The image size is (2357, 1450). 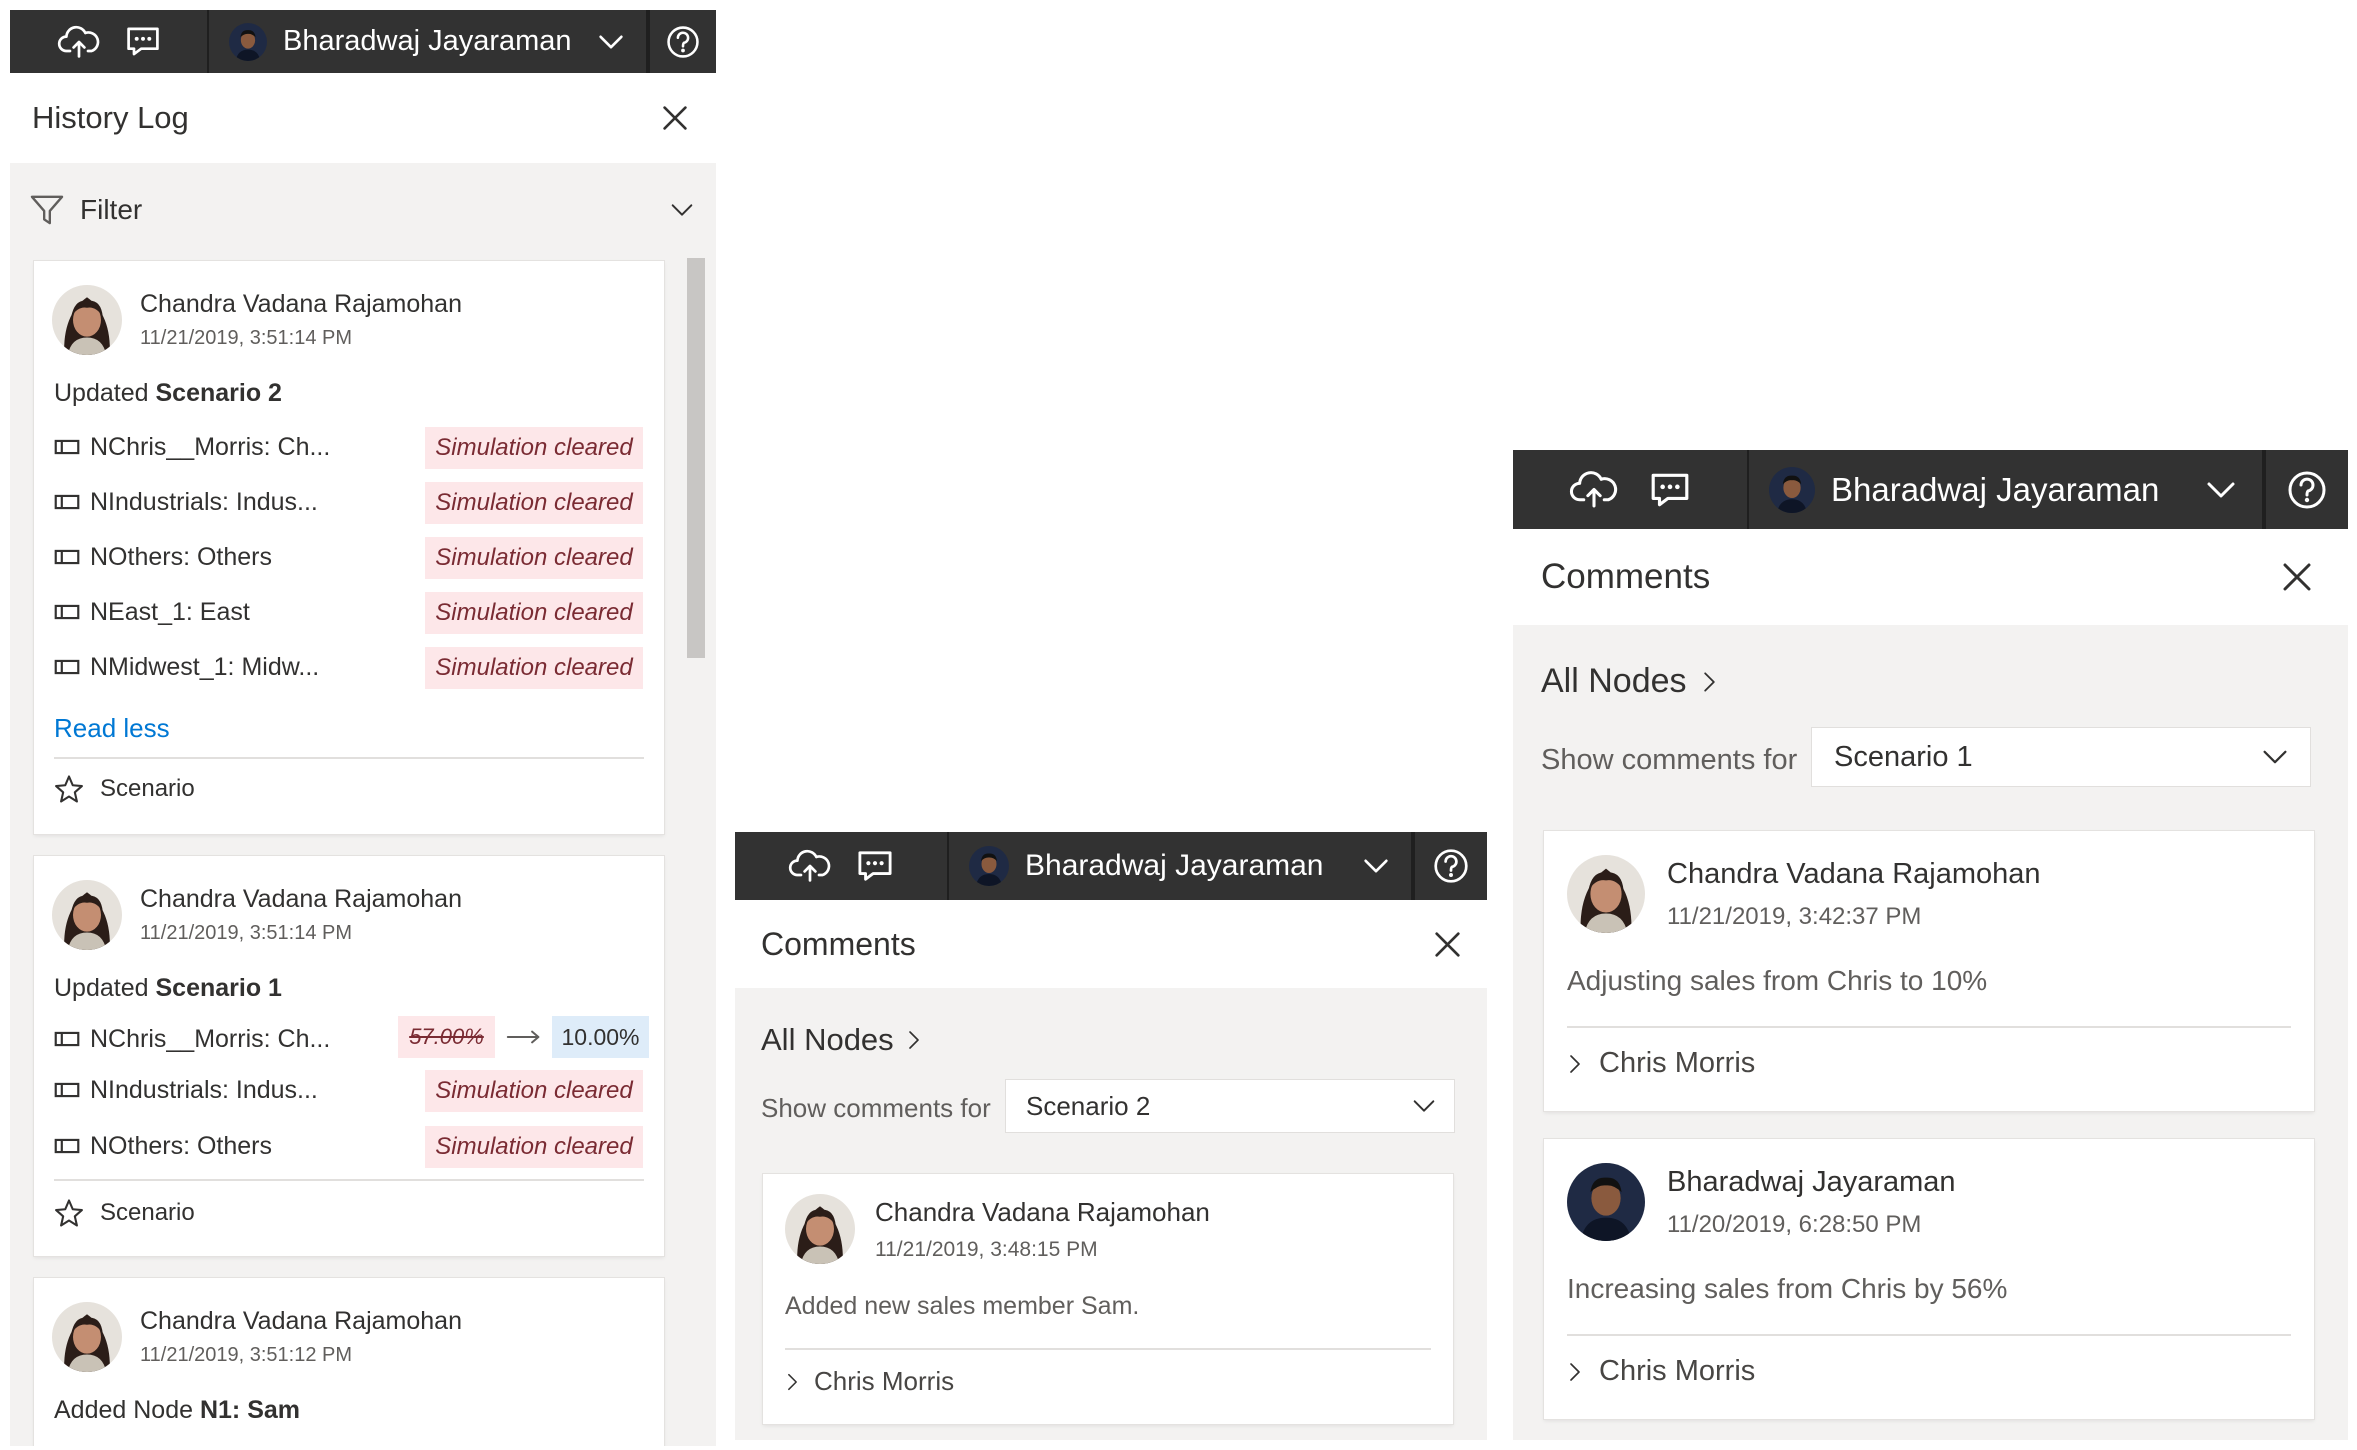 I want to click on scrollbar-thumb, so click(x=696, y=458).